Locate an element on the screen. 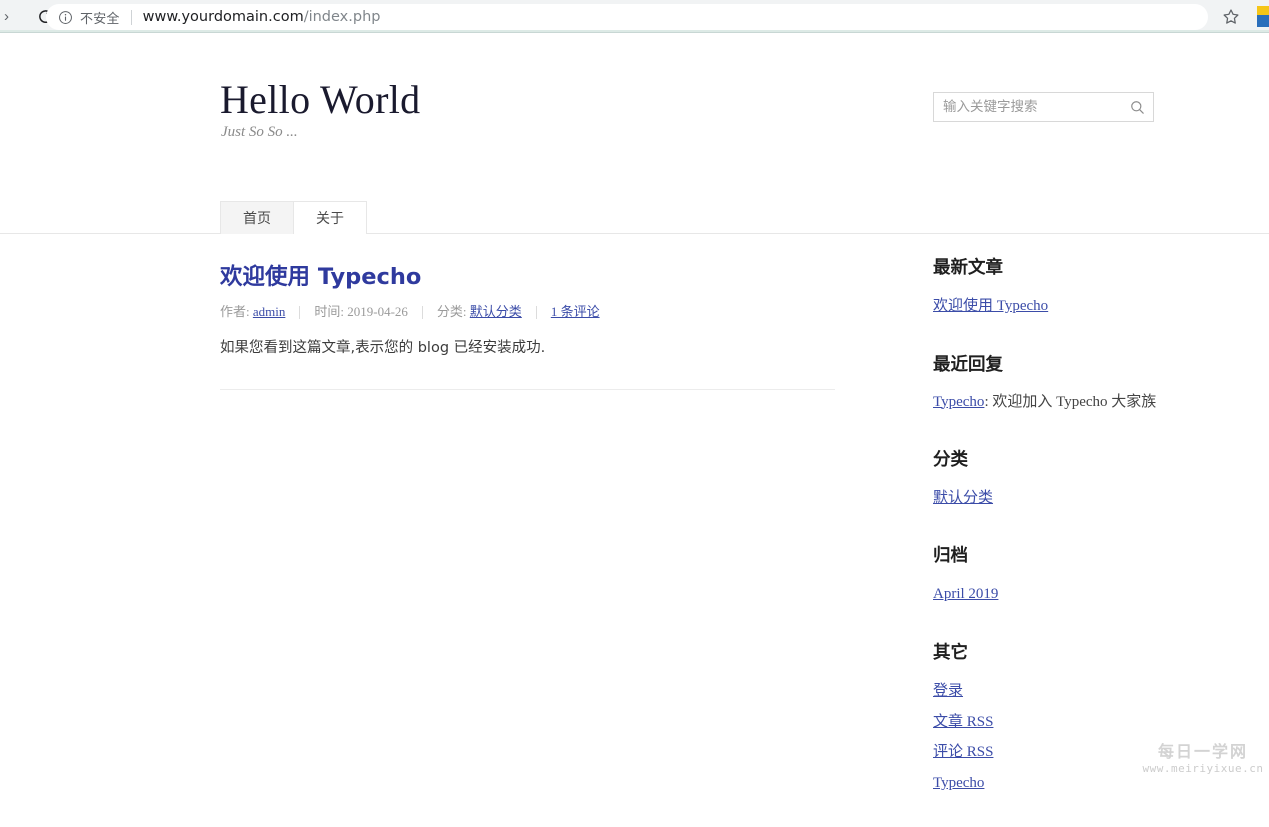 This screenshot has height=827, width=1269. post-meta-date-label: 时间: is located at coordinates (329, 311).